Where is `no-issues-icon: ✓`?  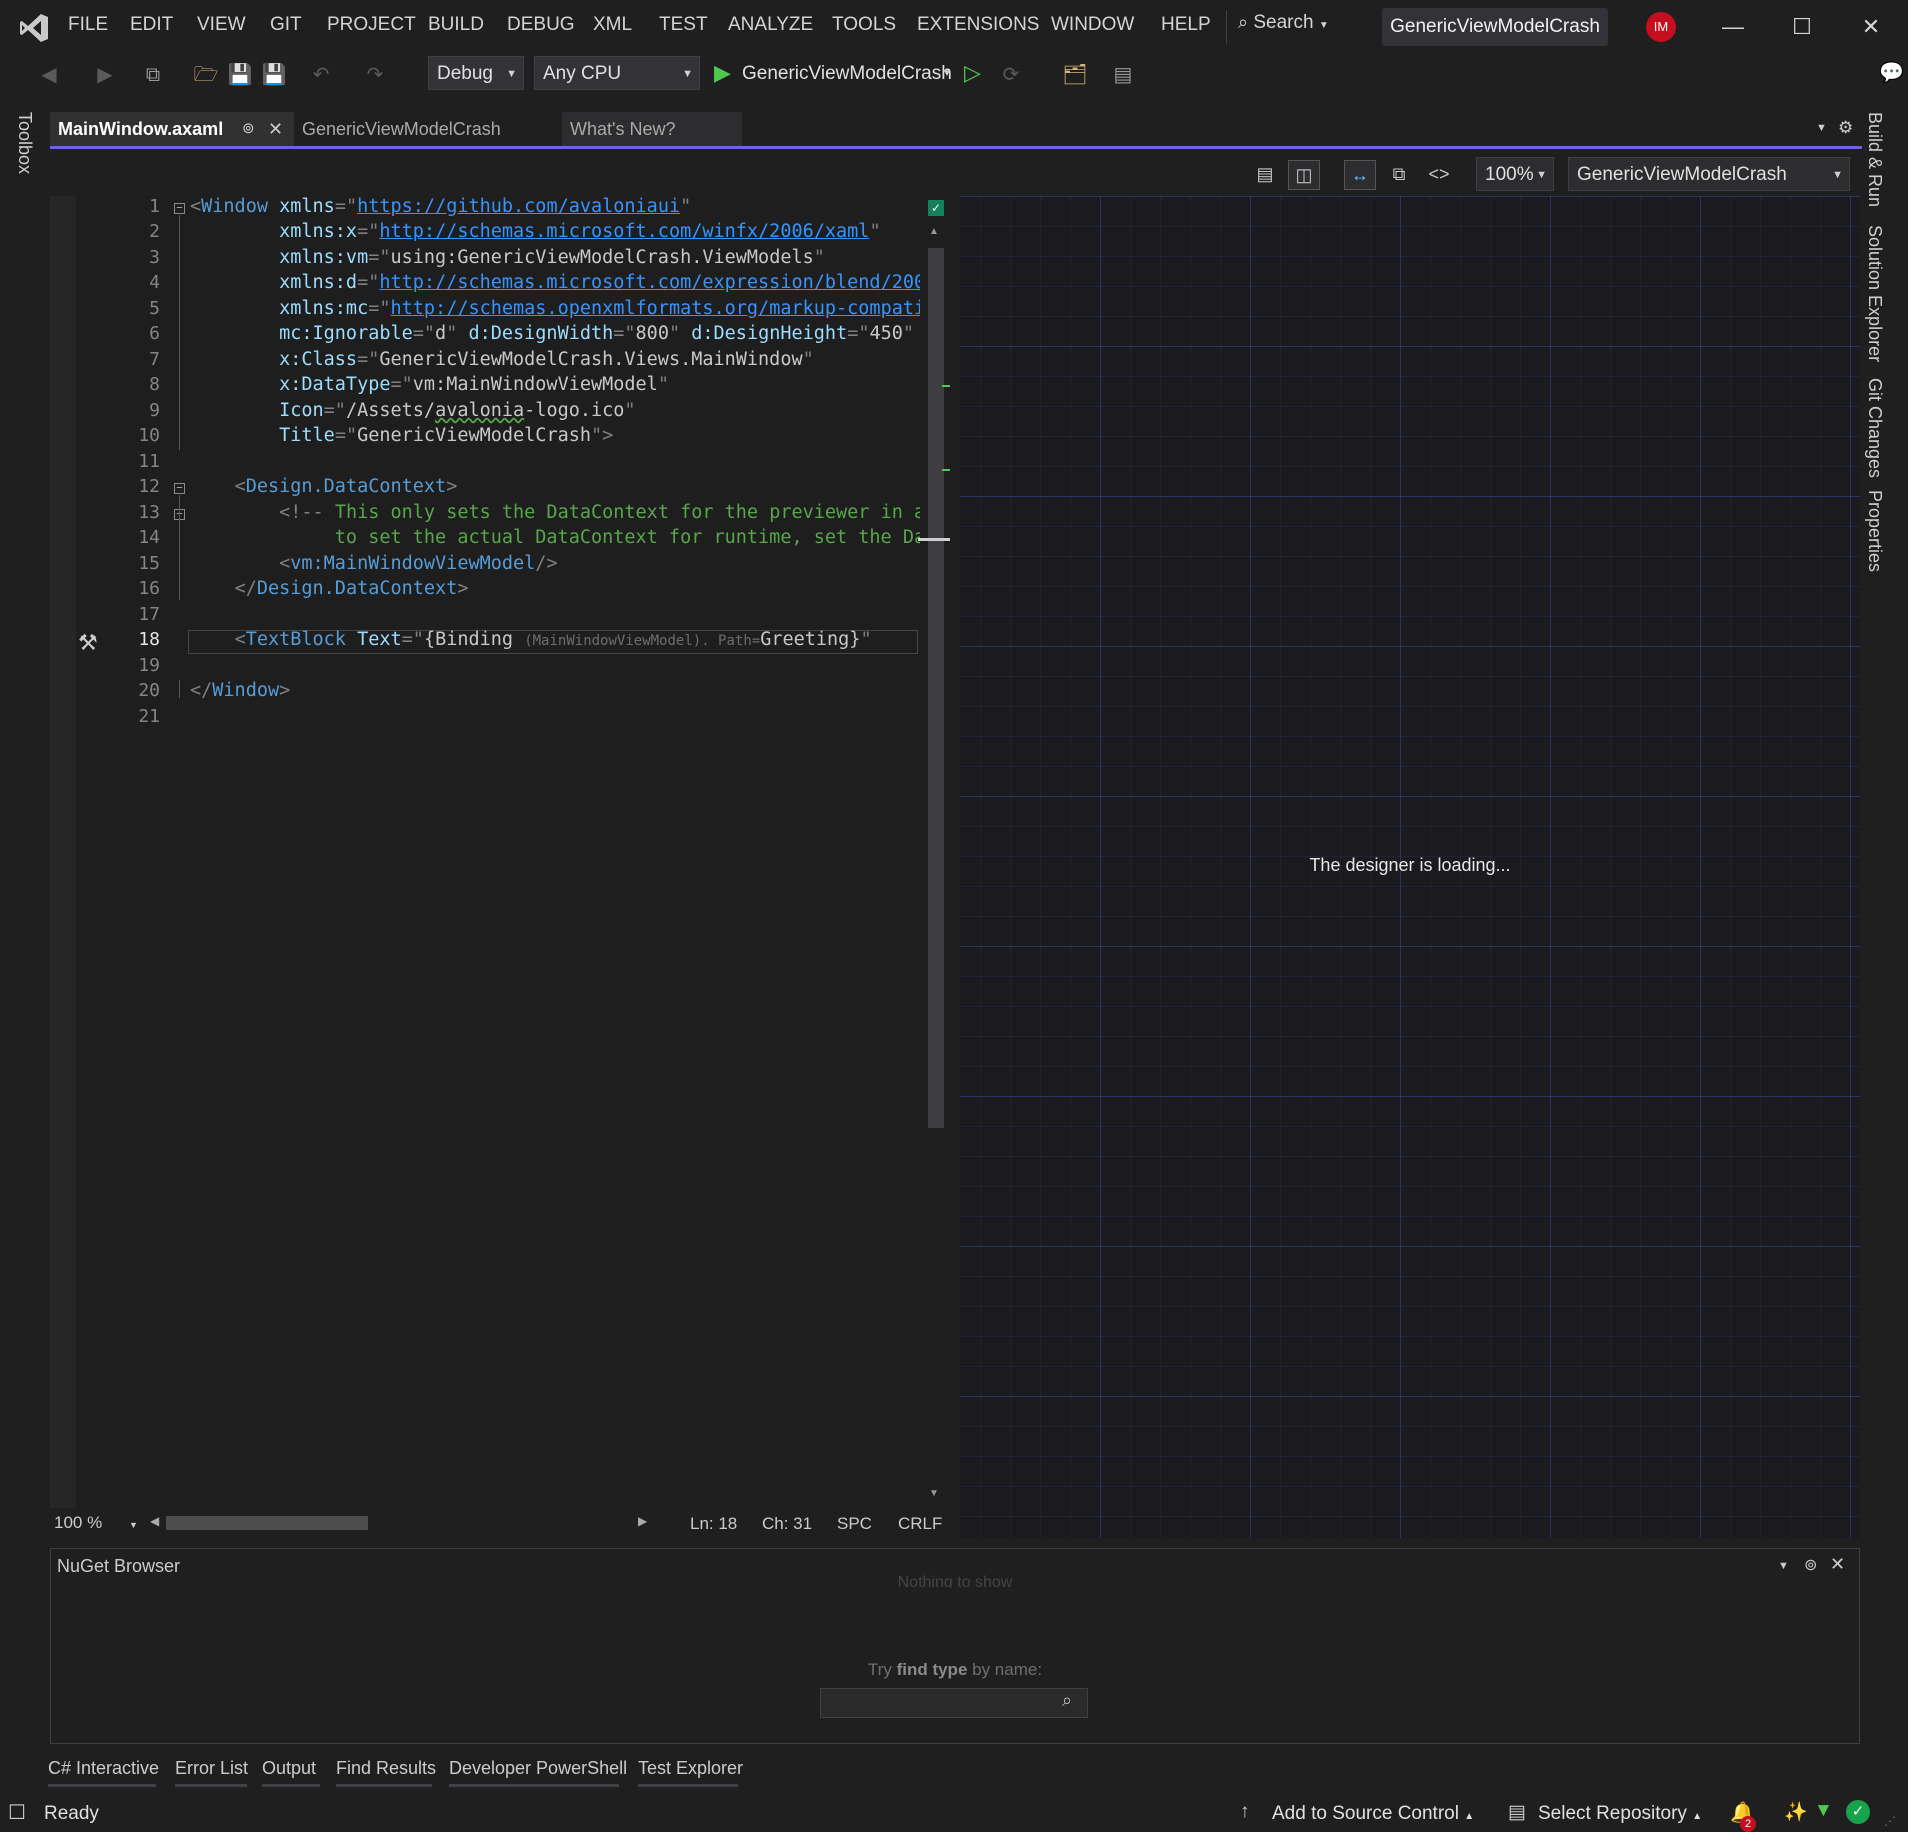
no-issues-icon: ✓ is located at coordinates (936, 208).